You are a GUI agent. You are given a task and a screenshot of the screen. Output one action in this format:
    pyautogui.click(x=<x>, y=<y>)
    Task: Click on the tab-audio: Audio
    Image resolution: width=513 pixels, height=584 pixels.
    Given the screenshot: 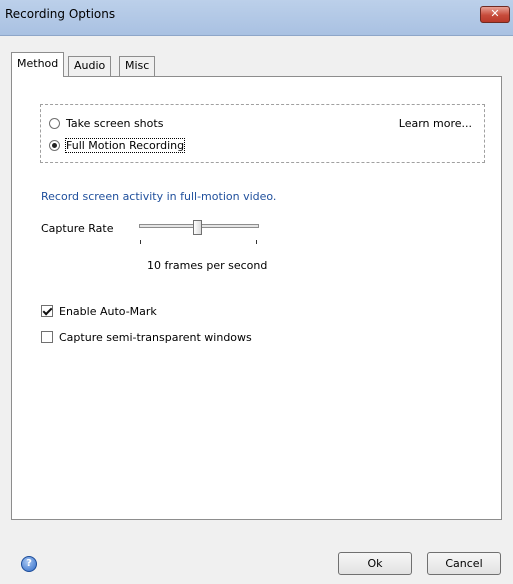 What is the action you would take?
    pyautogui.click(x=90, y=66)
    